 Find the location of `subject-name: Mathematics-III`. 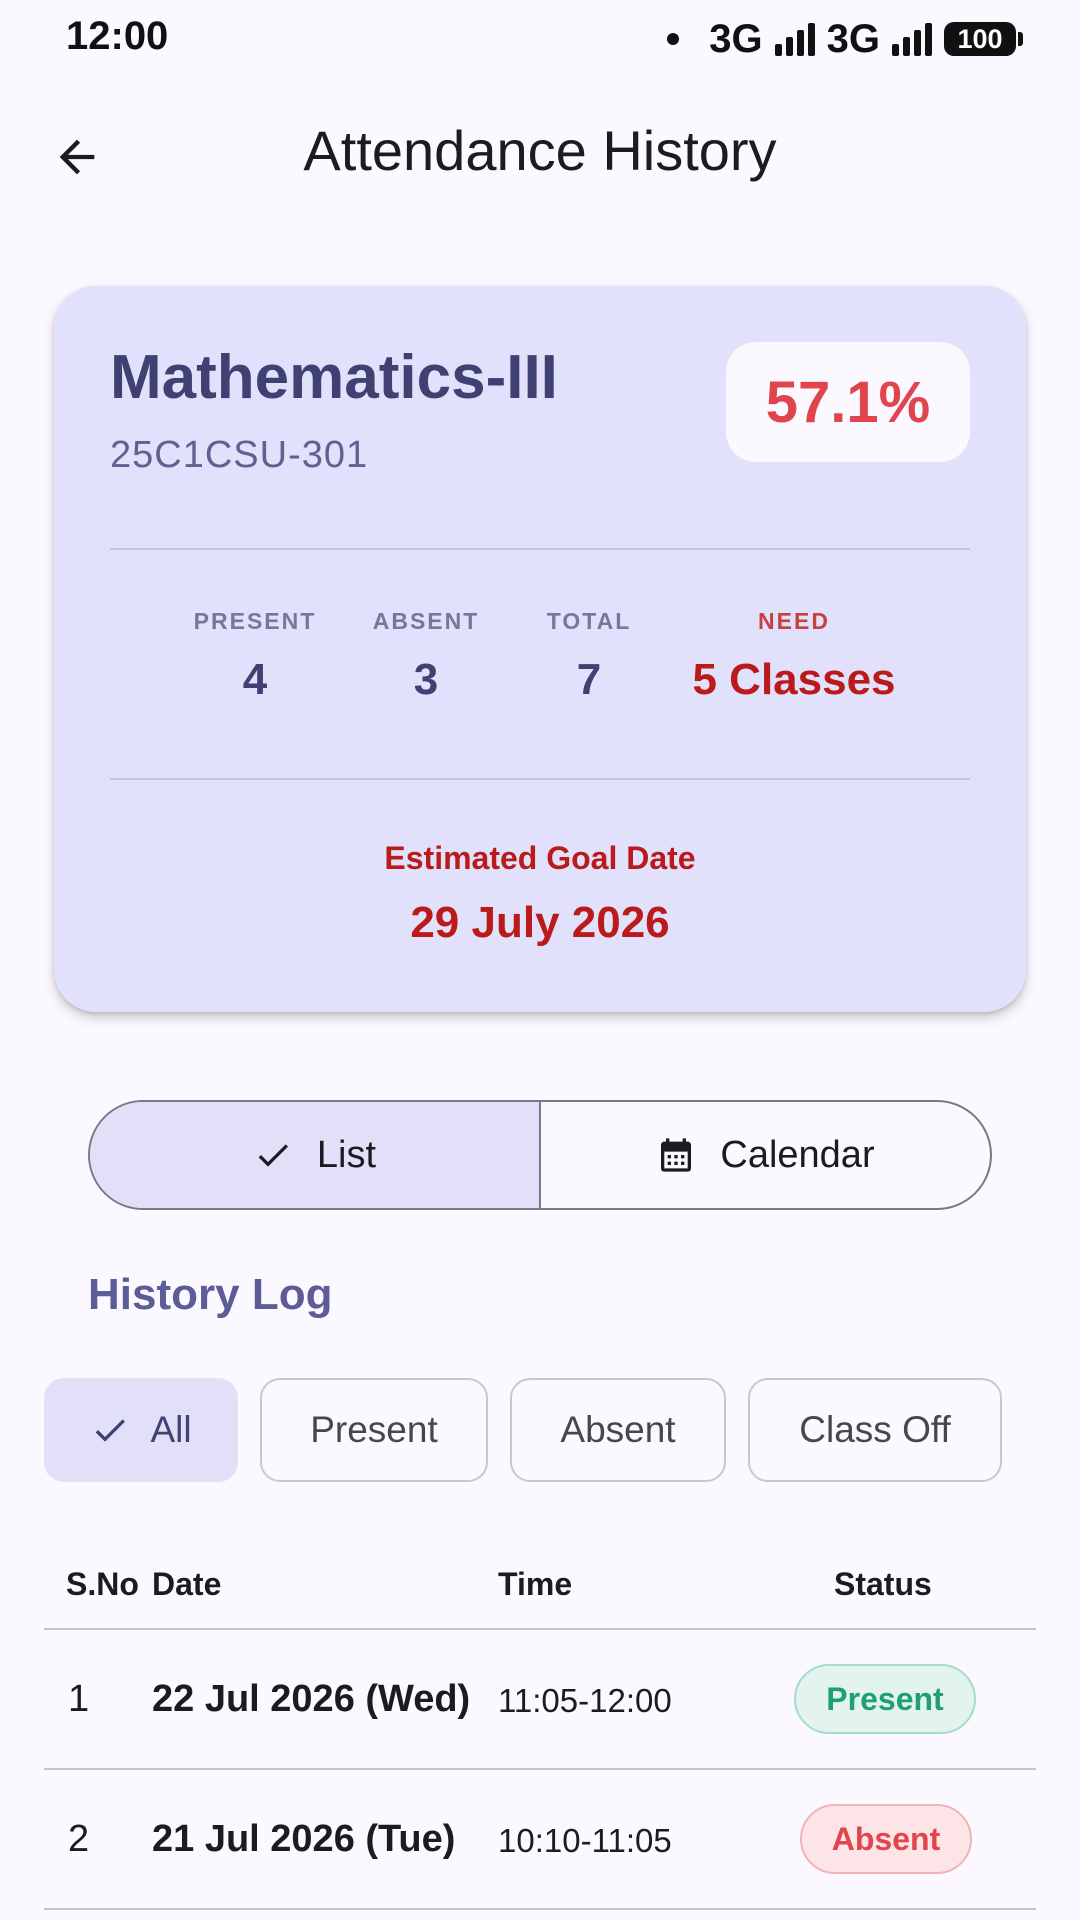

subject-name: Mathematics-III is located at coordinates (334, 377).